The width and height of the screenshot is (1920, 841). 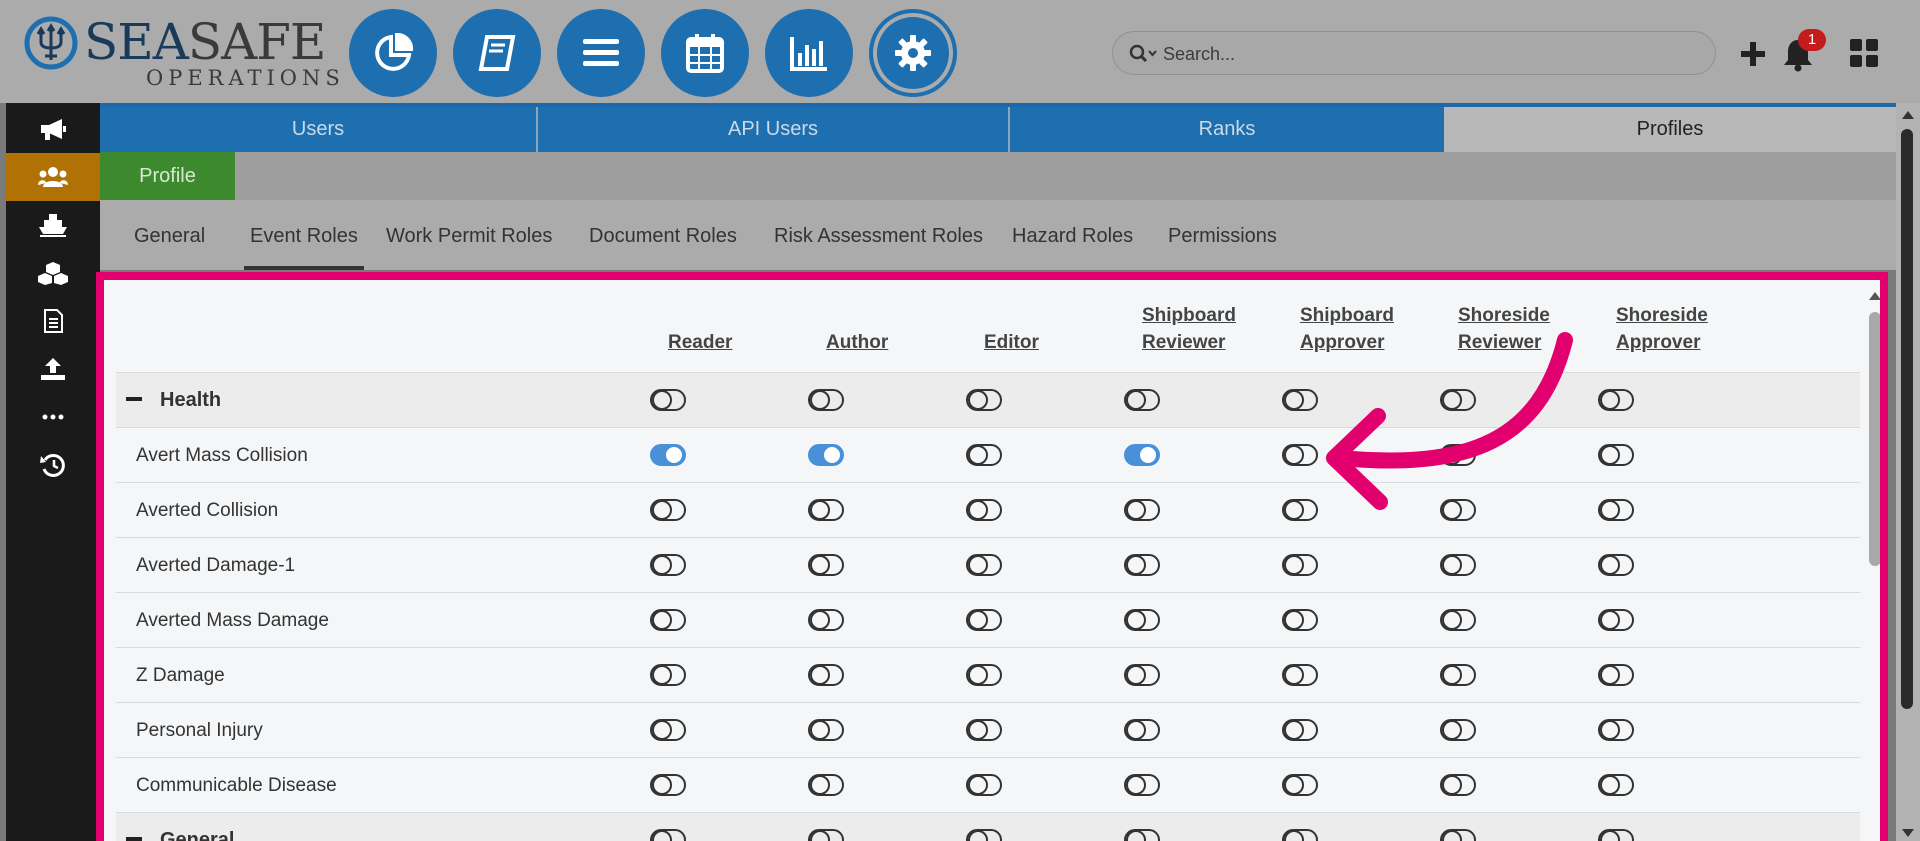 What do you see at coordinates (1691, 326) in the screenshot?
I see `column-header-6: Shoreside Approver` at bounding box center [1691, 326].